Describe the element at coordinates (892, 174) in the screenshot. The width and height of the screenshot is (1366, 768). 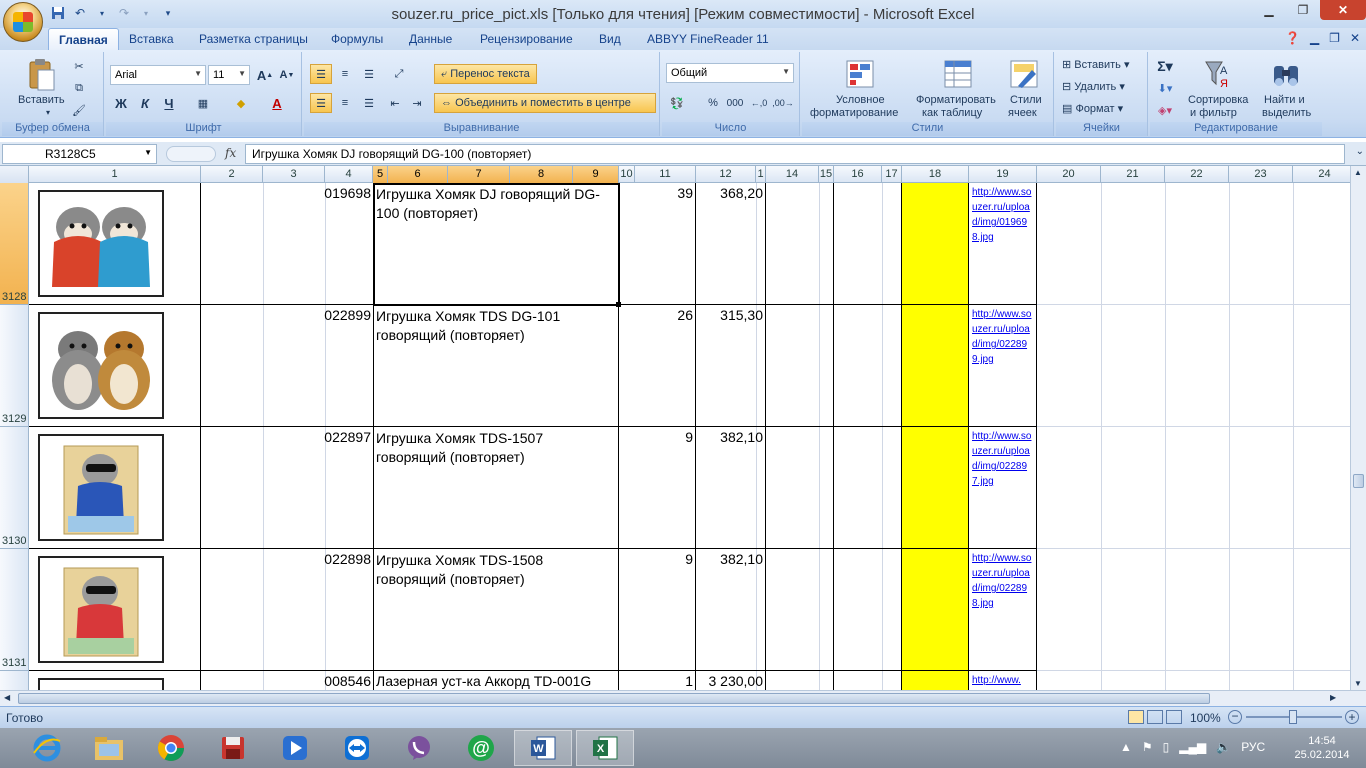
I see `column-header: 17` at that location.